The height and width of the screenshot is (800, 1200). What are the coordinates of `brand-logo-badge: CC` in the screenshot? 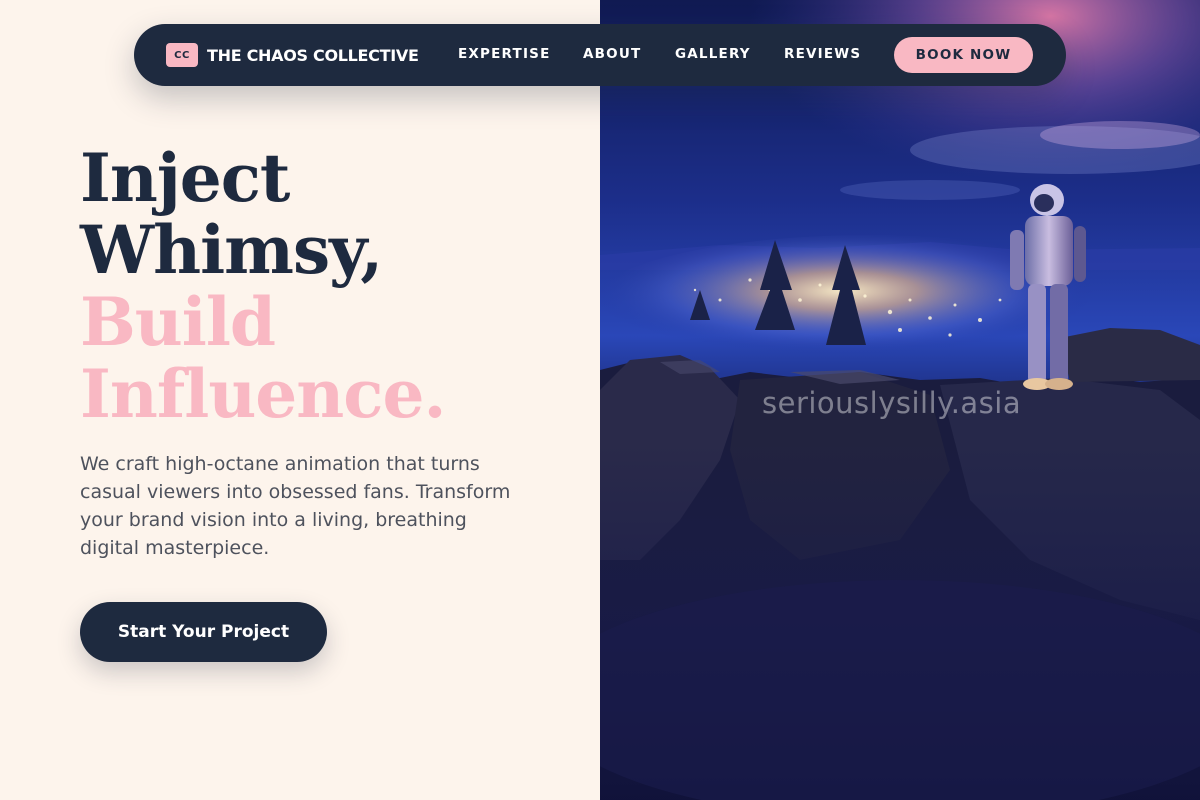 It's located at (182, 55).